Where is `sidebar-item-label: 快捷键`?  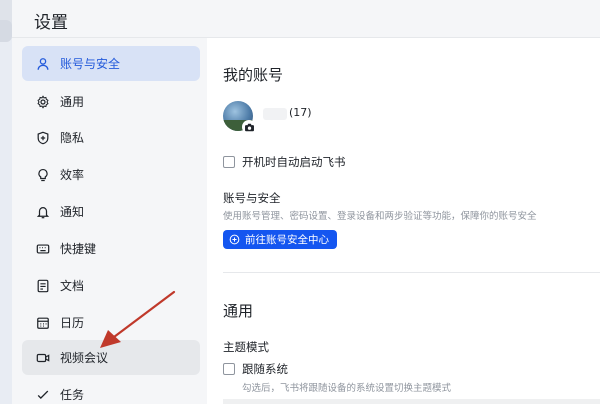
sidebar-item-label: 快捷键 is located at coordinates (78, 249).